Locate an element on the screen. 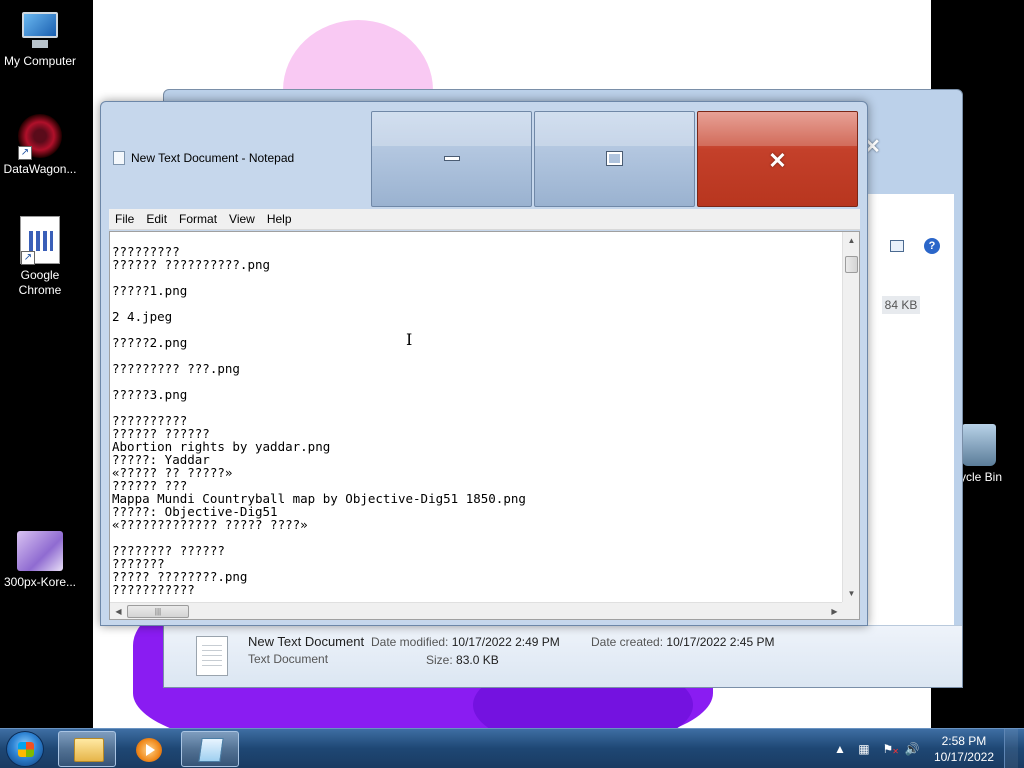 The image size is (1024, 768). text-line: ????????? ???.png is located at coordinates (176, 368).